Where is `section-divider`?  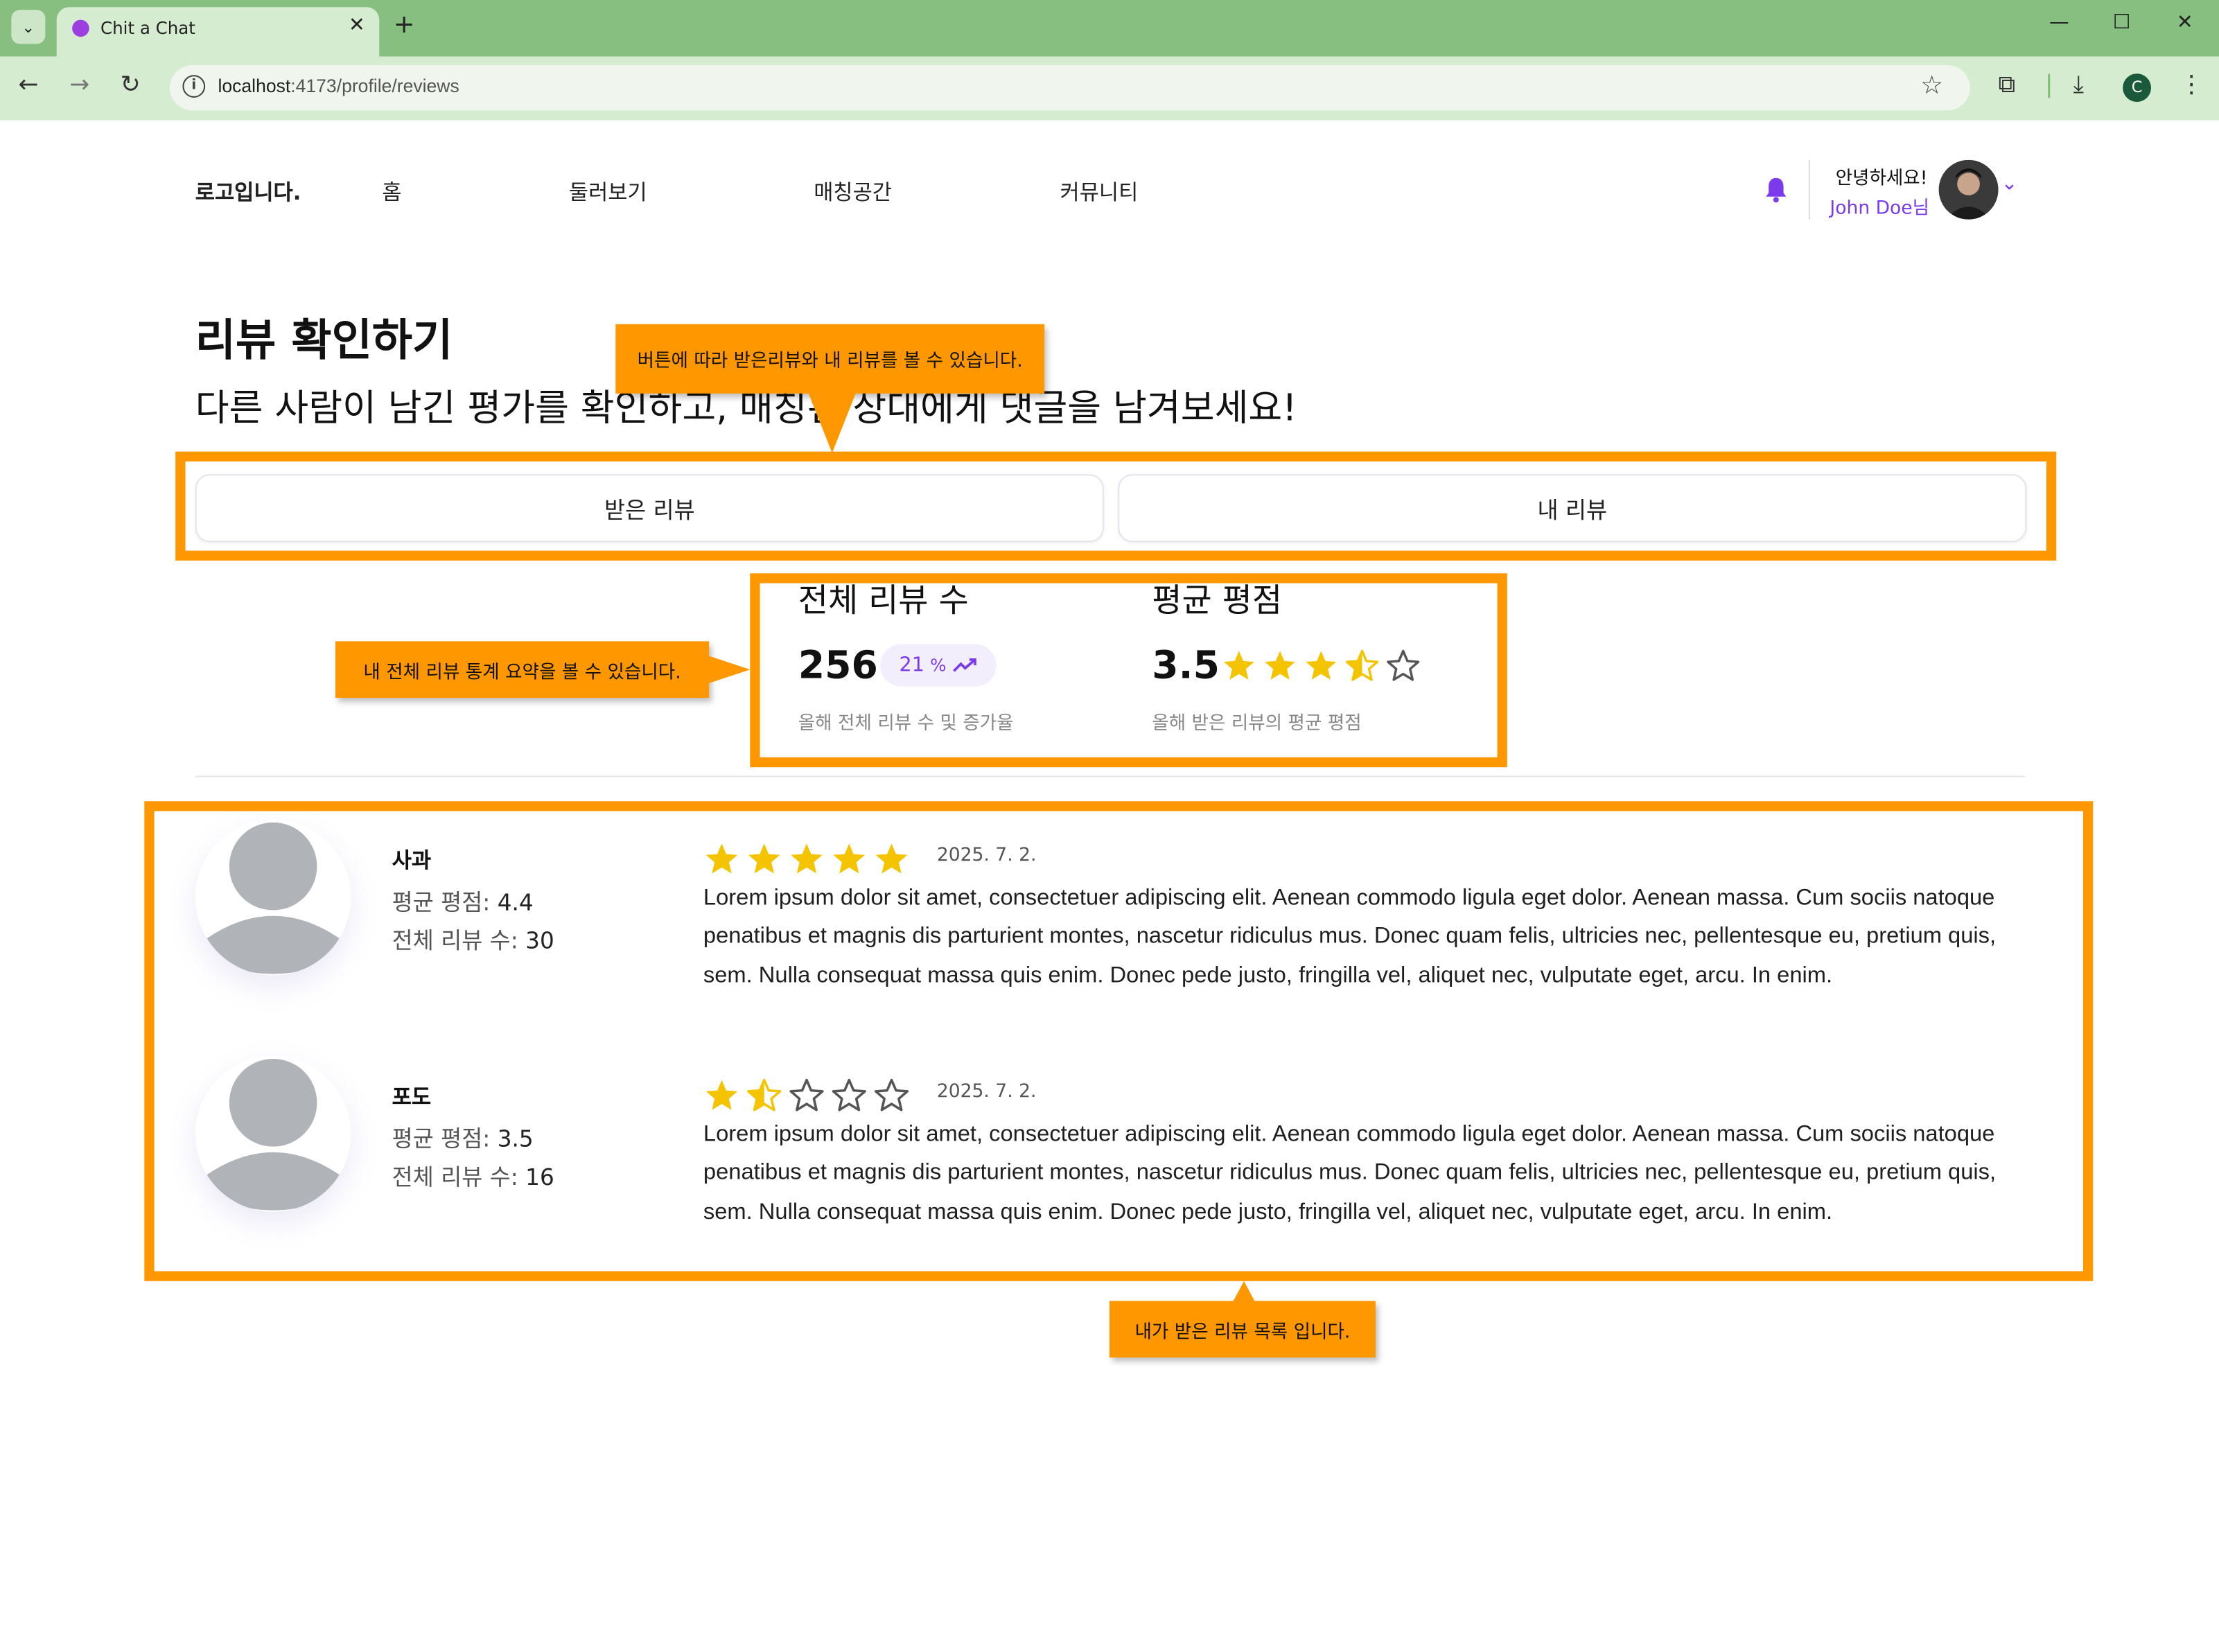
section-divider is located at coordinates (1110, 776).